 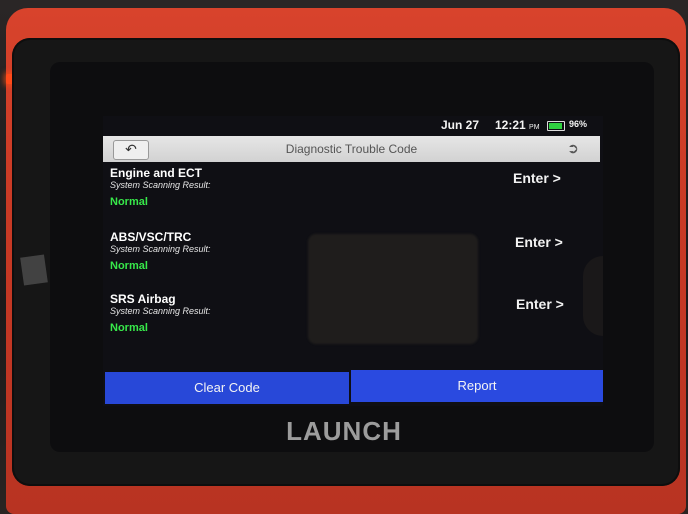 What do you see at coordinates (156, 173) in the screenshot?
I see `system-name: Engine and ECT` at bounding box center [156, 173].